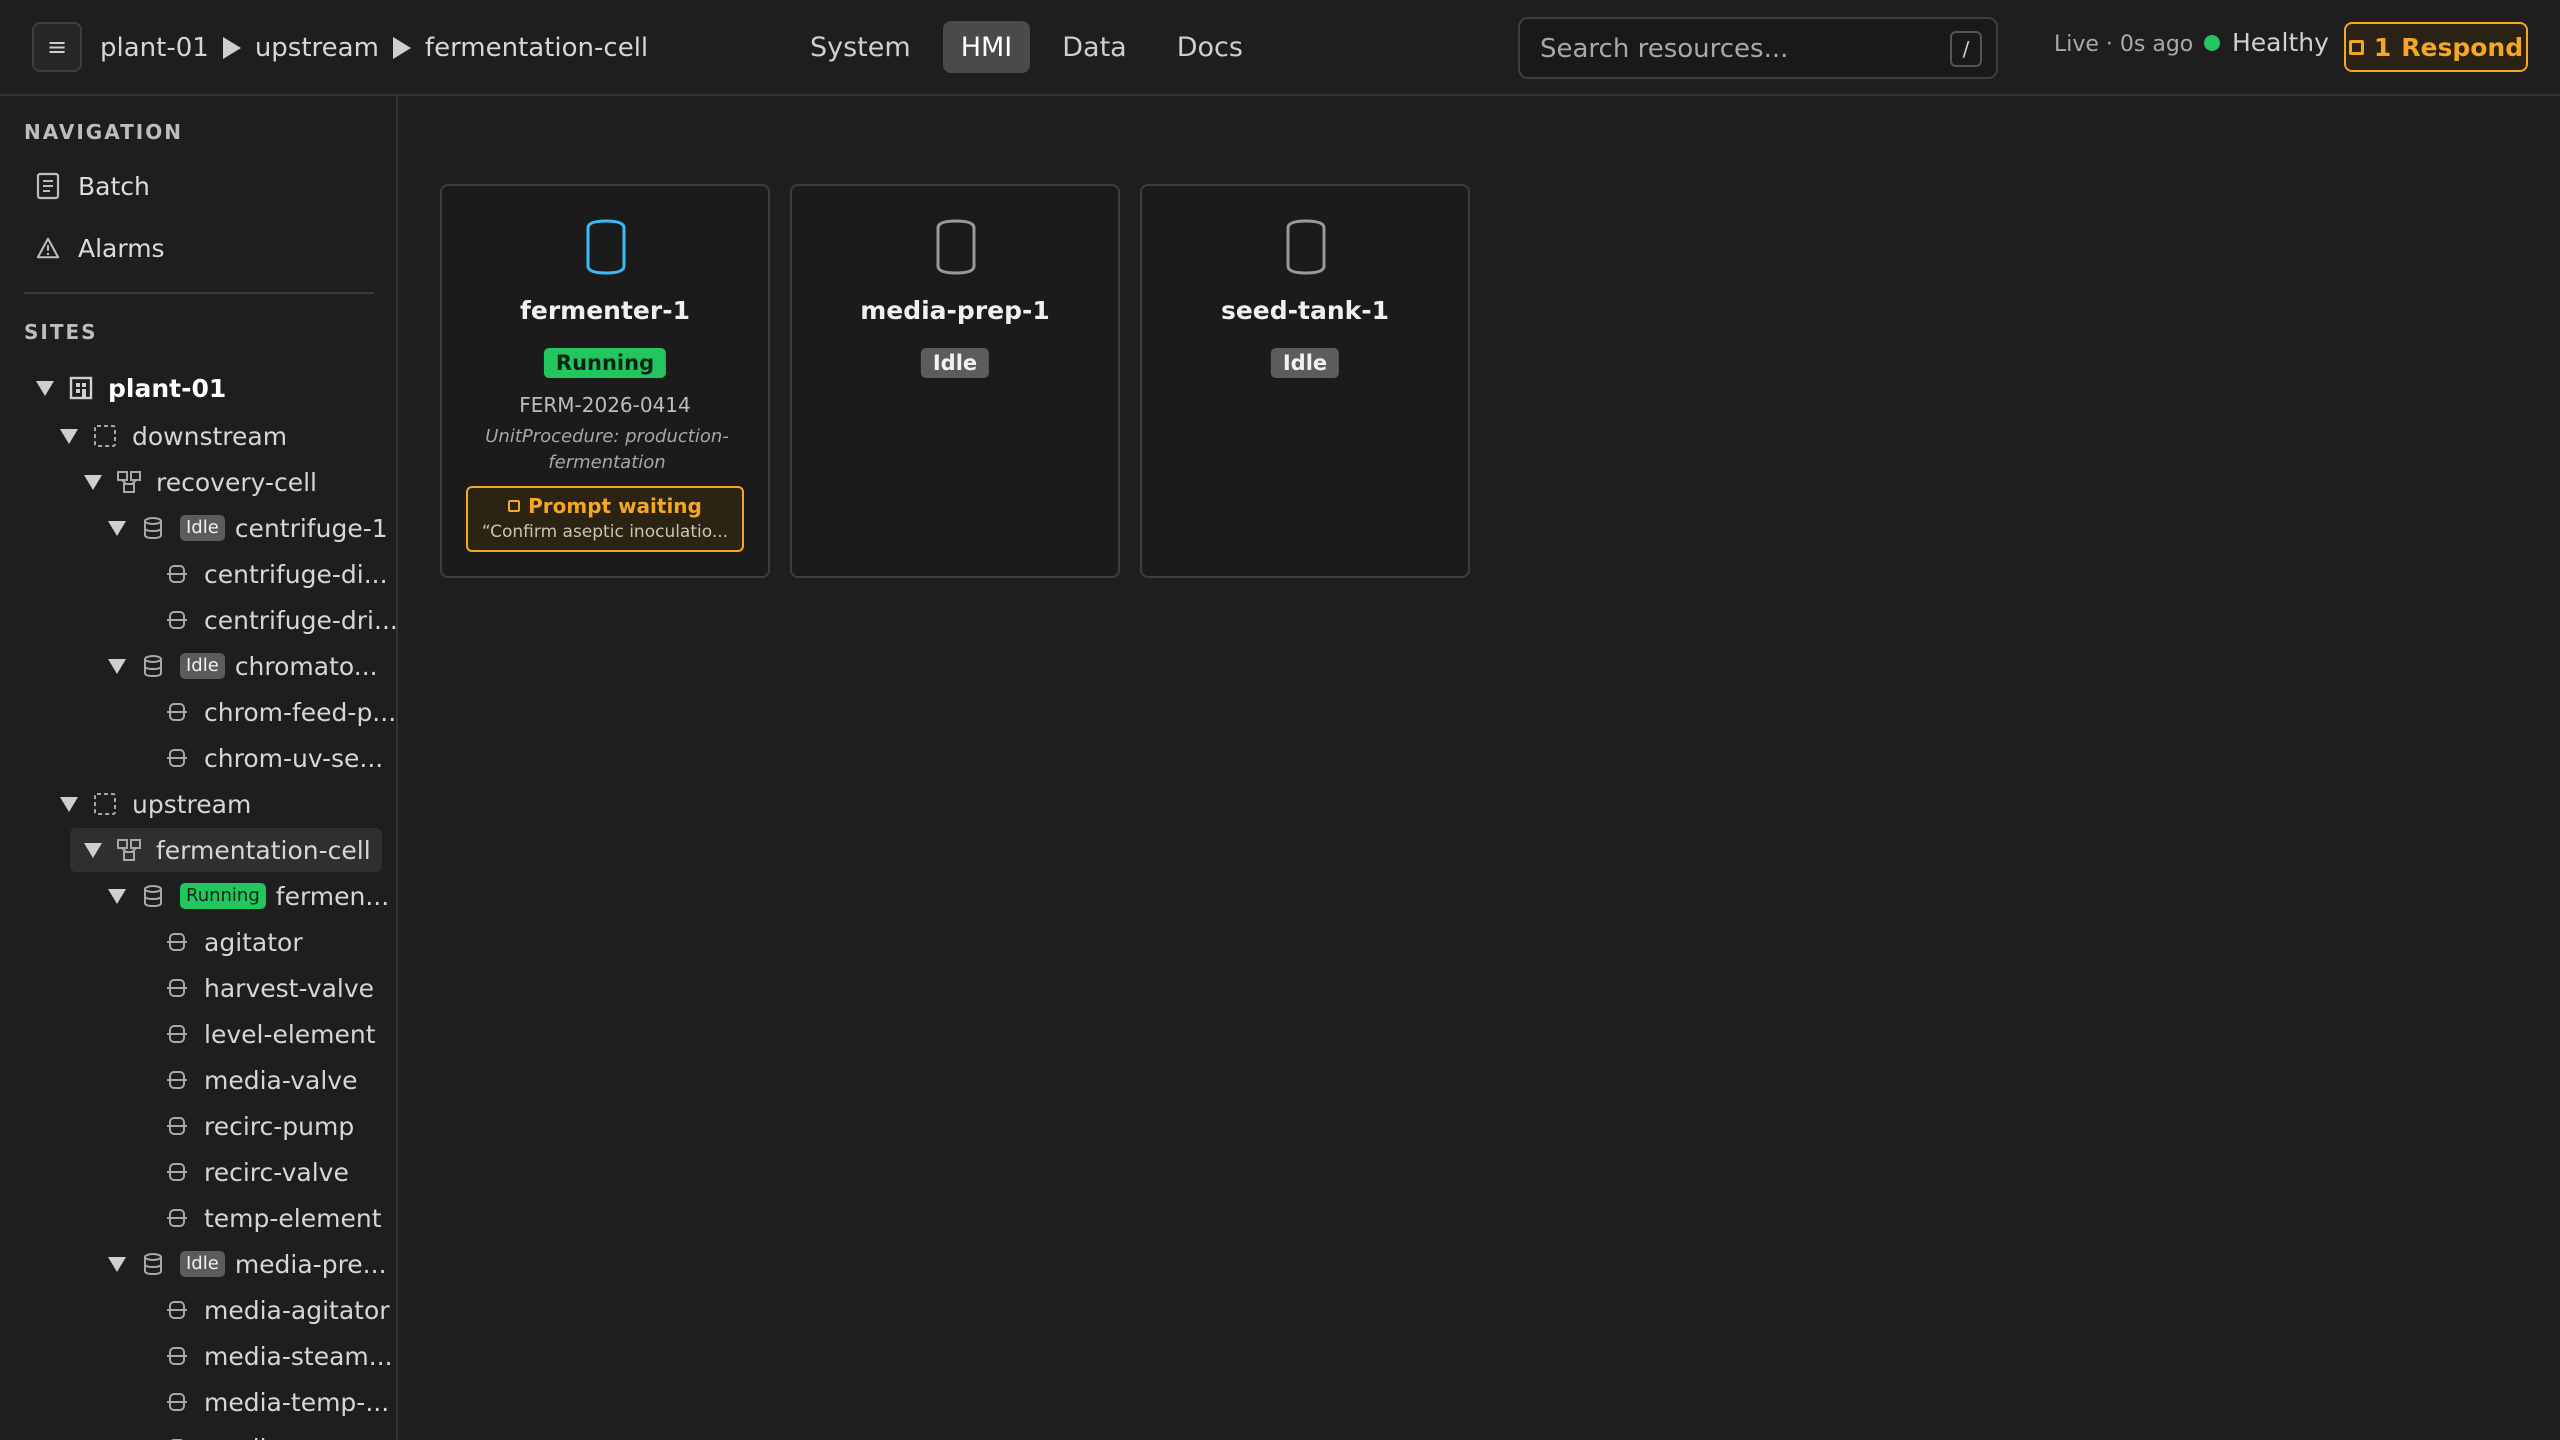 The image size is (2560, 1440). I want to click on tree-item-label: downstream, so click(210, 436).